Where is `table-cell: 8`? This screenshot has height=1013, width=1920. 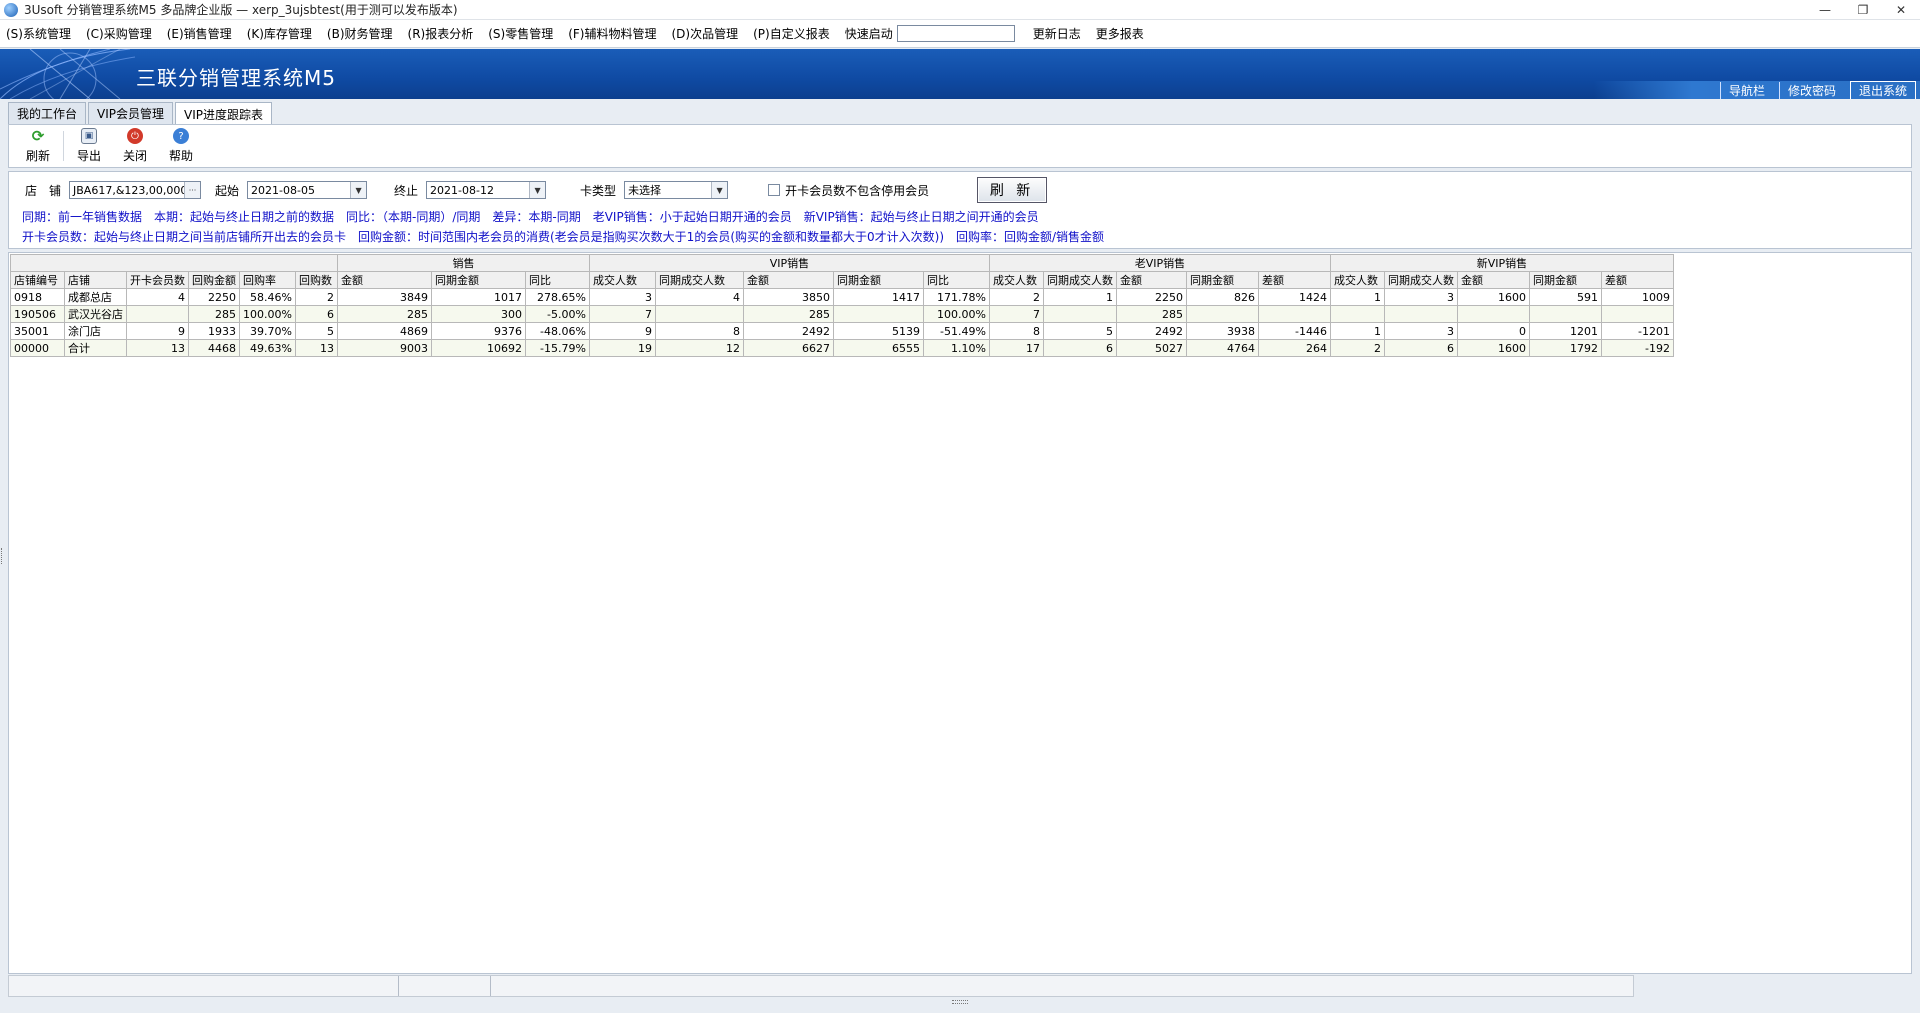 table-cell: 8 is located at coordinates (699, 331).